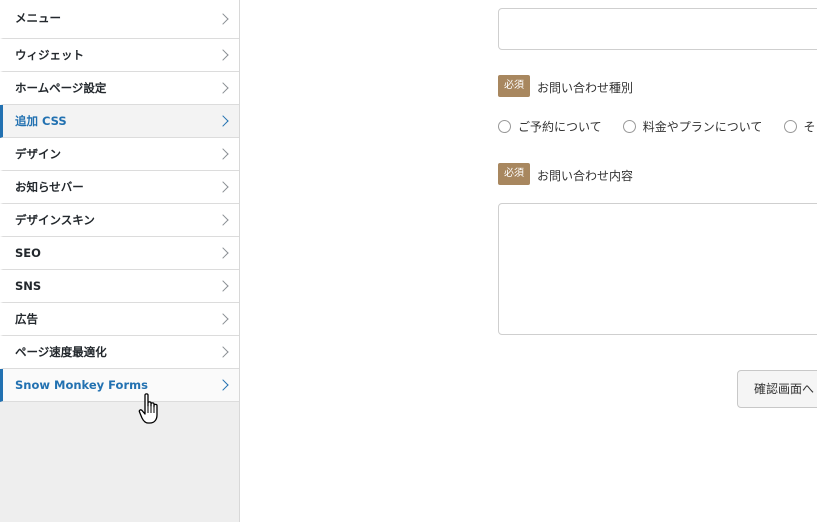  I want to click on sidebar-item-label: ホームページ設定, so click(61, 88).